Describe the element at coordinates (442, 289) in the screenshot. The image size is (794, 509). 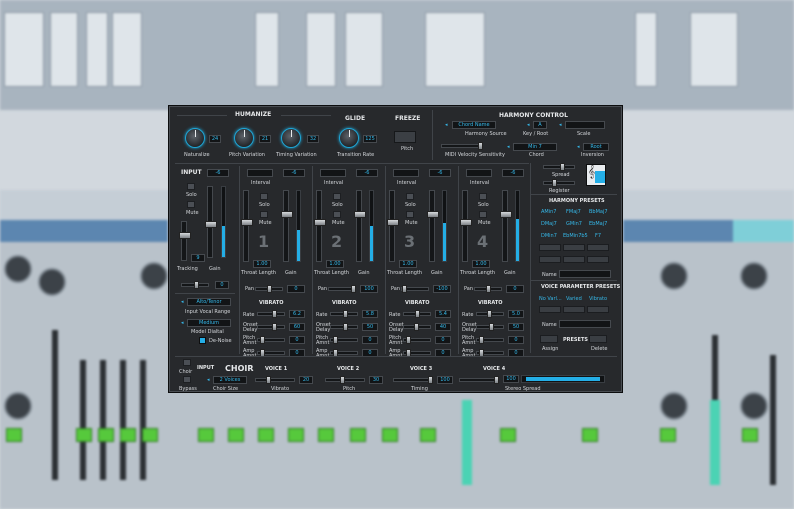
I see `voice-pan-value: -100` at that location.